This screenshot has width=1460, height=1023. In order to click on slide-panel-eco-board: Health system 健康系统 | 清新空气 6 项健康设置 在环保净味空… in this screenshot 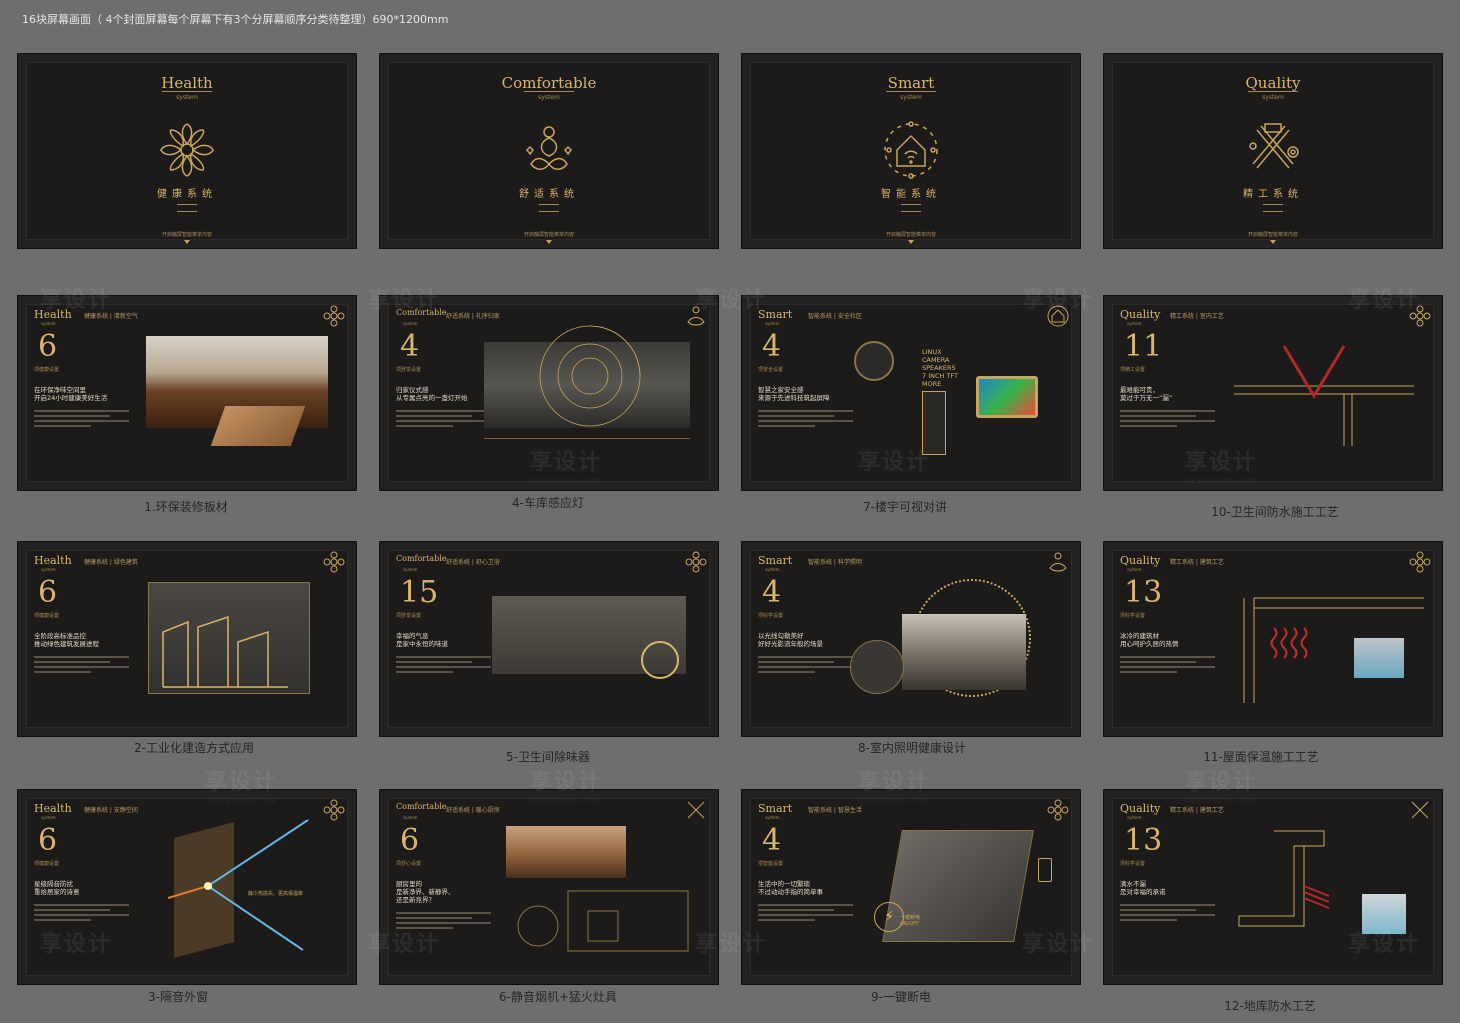, I will do `click(187, 393)`.